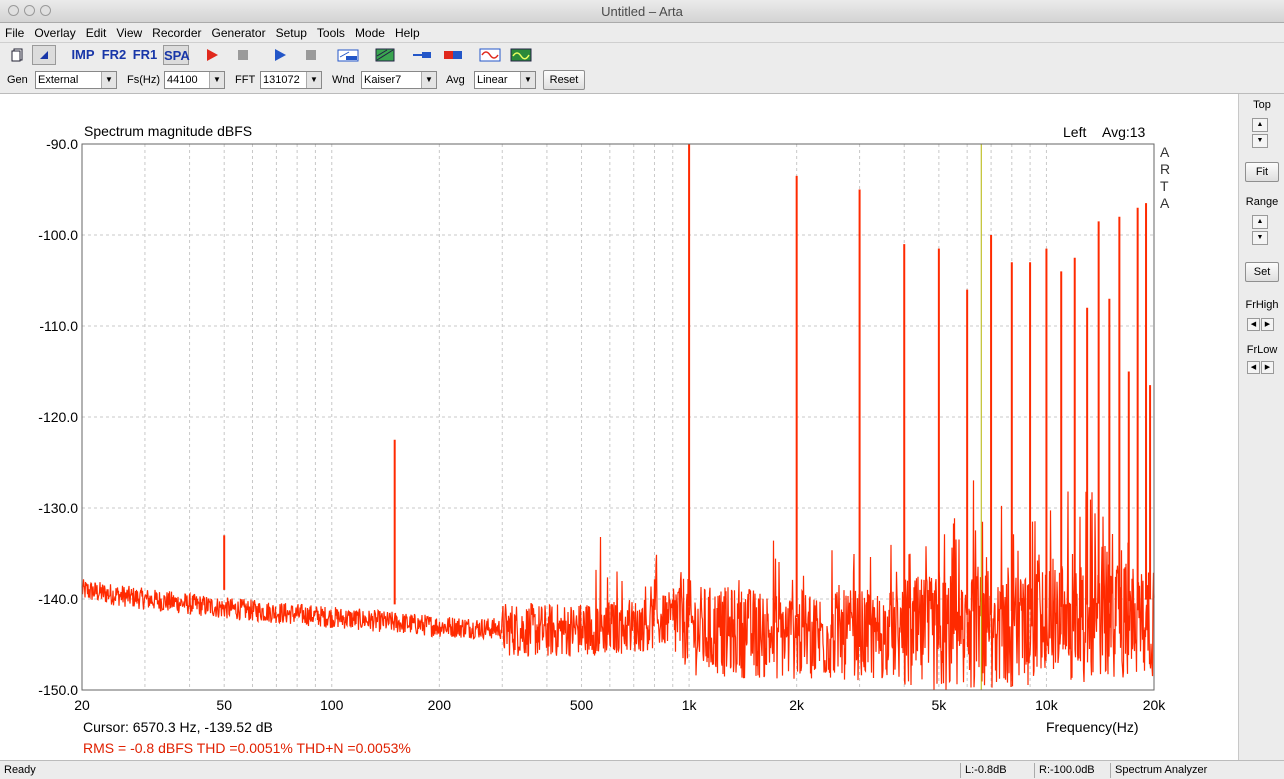  I want to click on gen-select: External ▼, so click(76, 80).